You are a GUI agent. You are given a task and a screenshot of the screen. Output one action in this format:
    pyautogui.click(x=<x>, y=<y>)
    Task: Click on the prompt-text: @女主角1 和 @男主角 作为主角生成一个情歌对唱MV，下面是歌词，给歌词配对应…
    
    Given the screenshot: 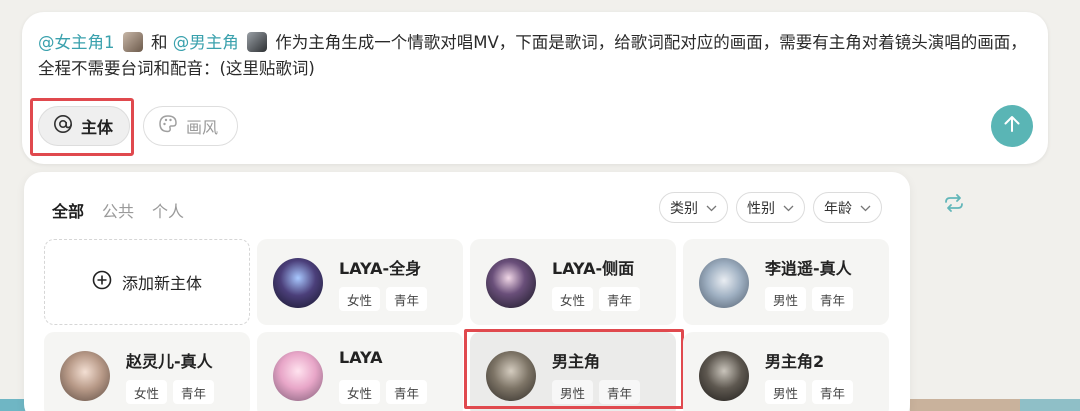 What is the action you would take?
    pyautogui.click(x=533, y=56)
    